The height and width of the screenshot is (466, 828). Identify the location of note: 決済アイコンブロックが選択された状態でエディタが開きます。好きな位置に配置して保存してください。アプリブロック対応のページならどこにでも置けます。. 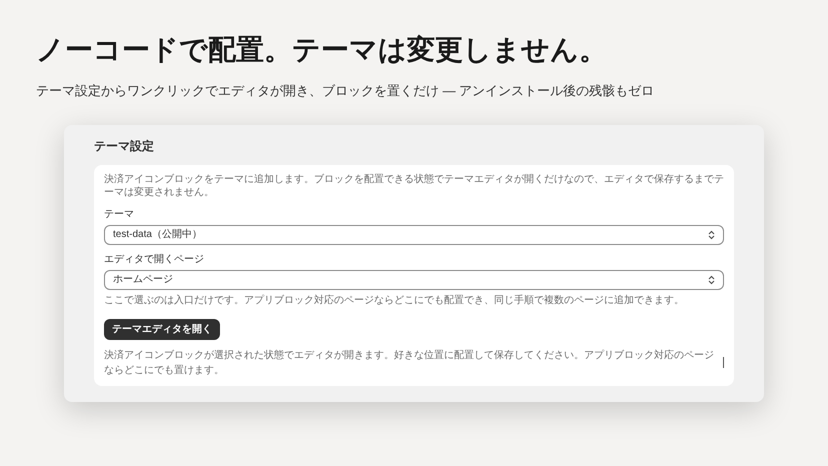
(409, 363).